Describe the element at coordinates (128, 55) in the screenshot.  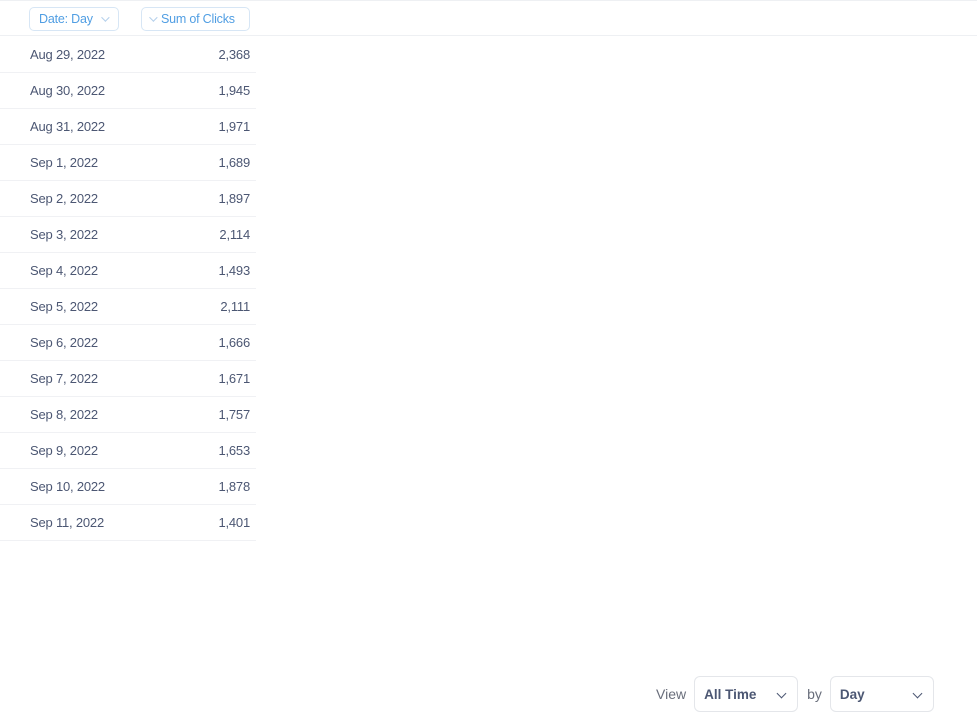
I see `table-row: Aug 29, 2022 2,368` at that location.